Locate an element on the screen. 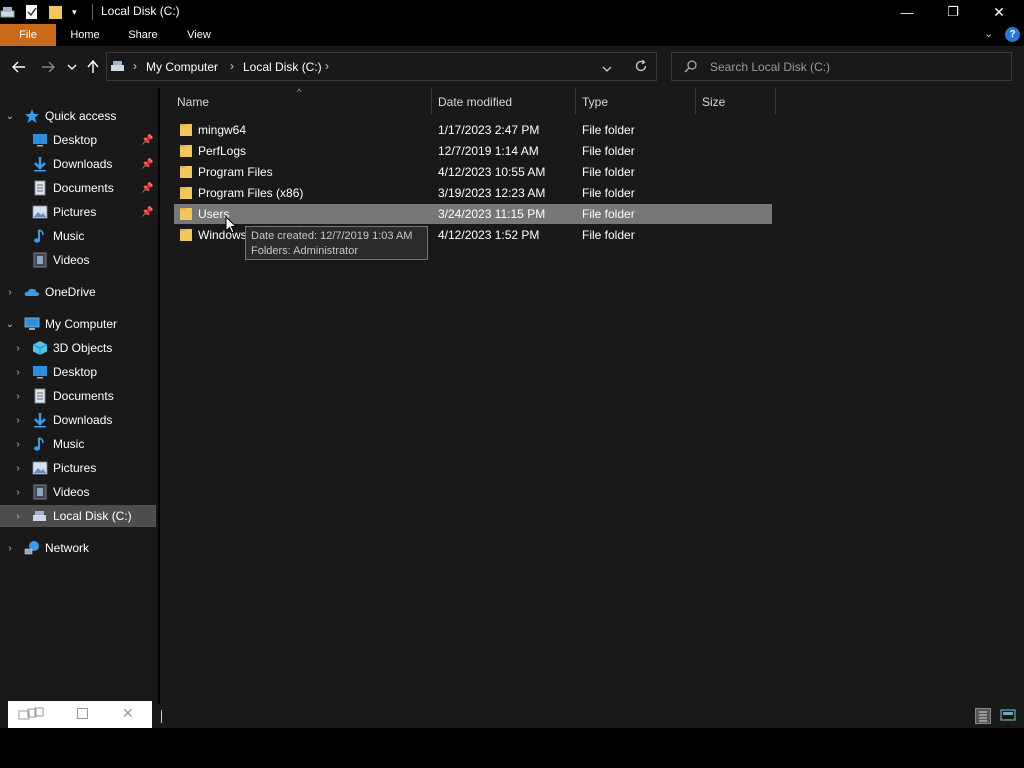 The width and height of the screenshot is (1024, 768). nav-pc-3d-objects: › 3D Objects is located at coordinates (78, 348).